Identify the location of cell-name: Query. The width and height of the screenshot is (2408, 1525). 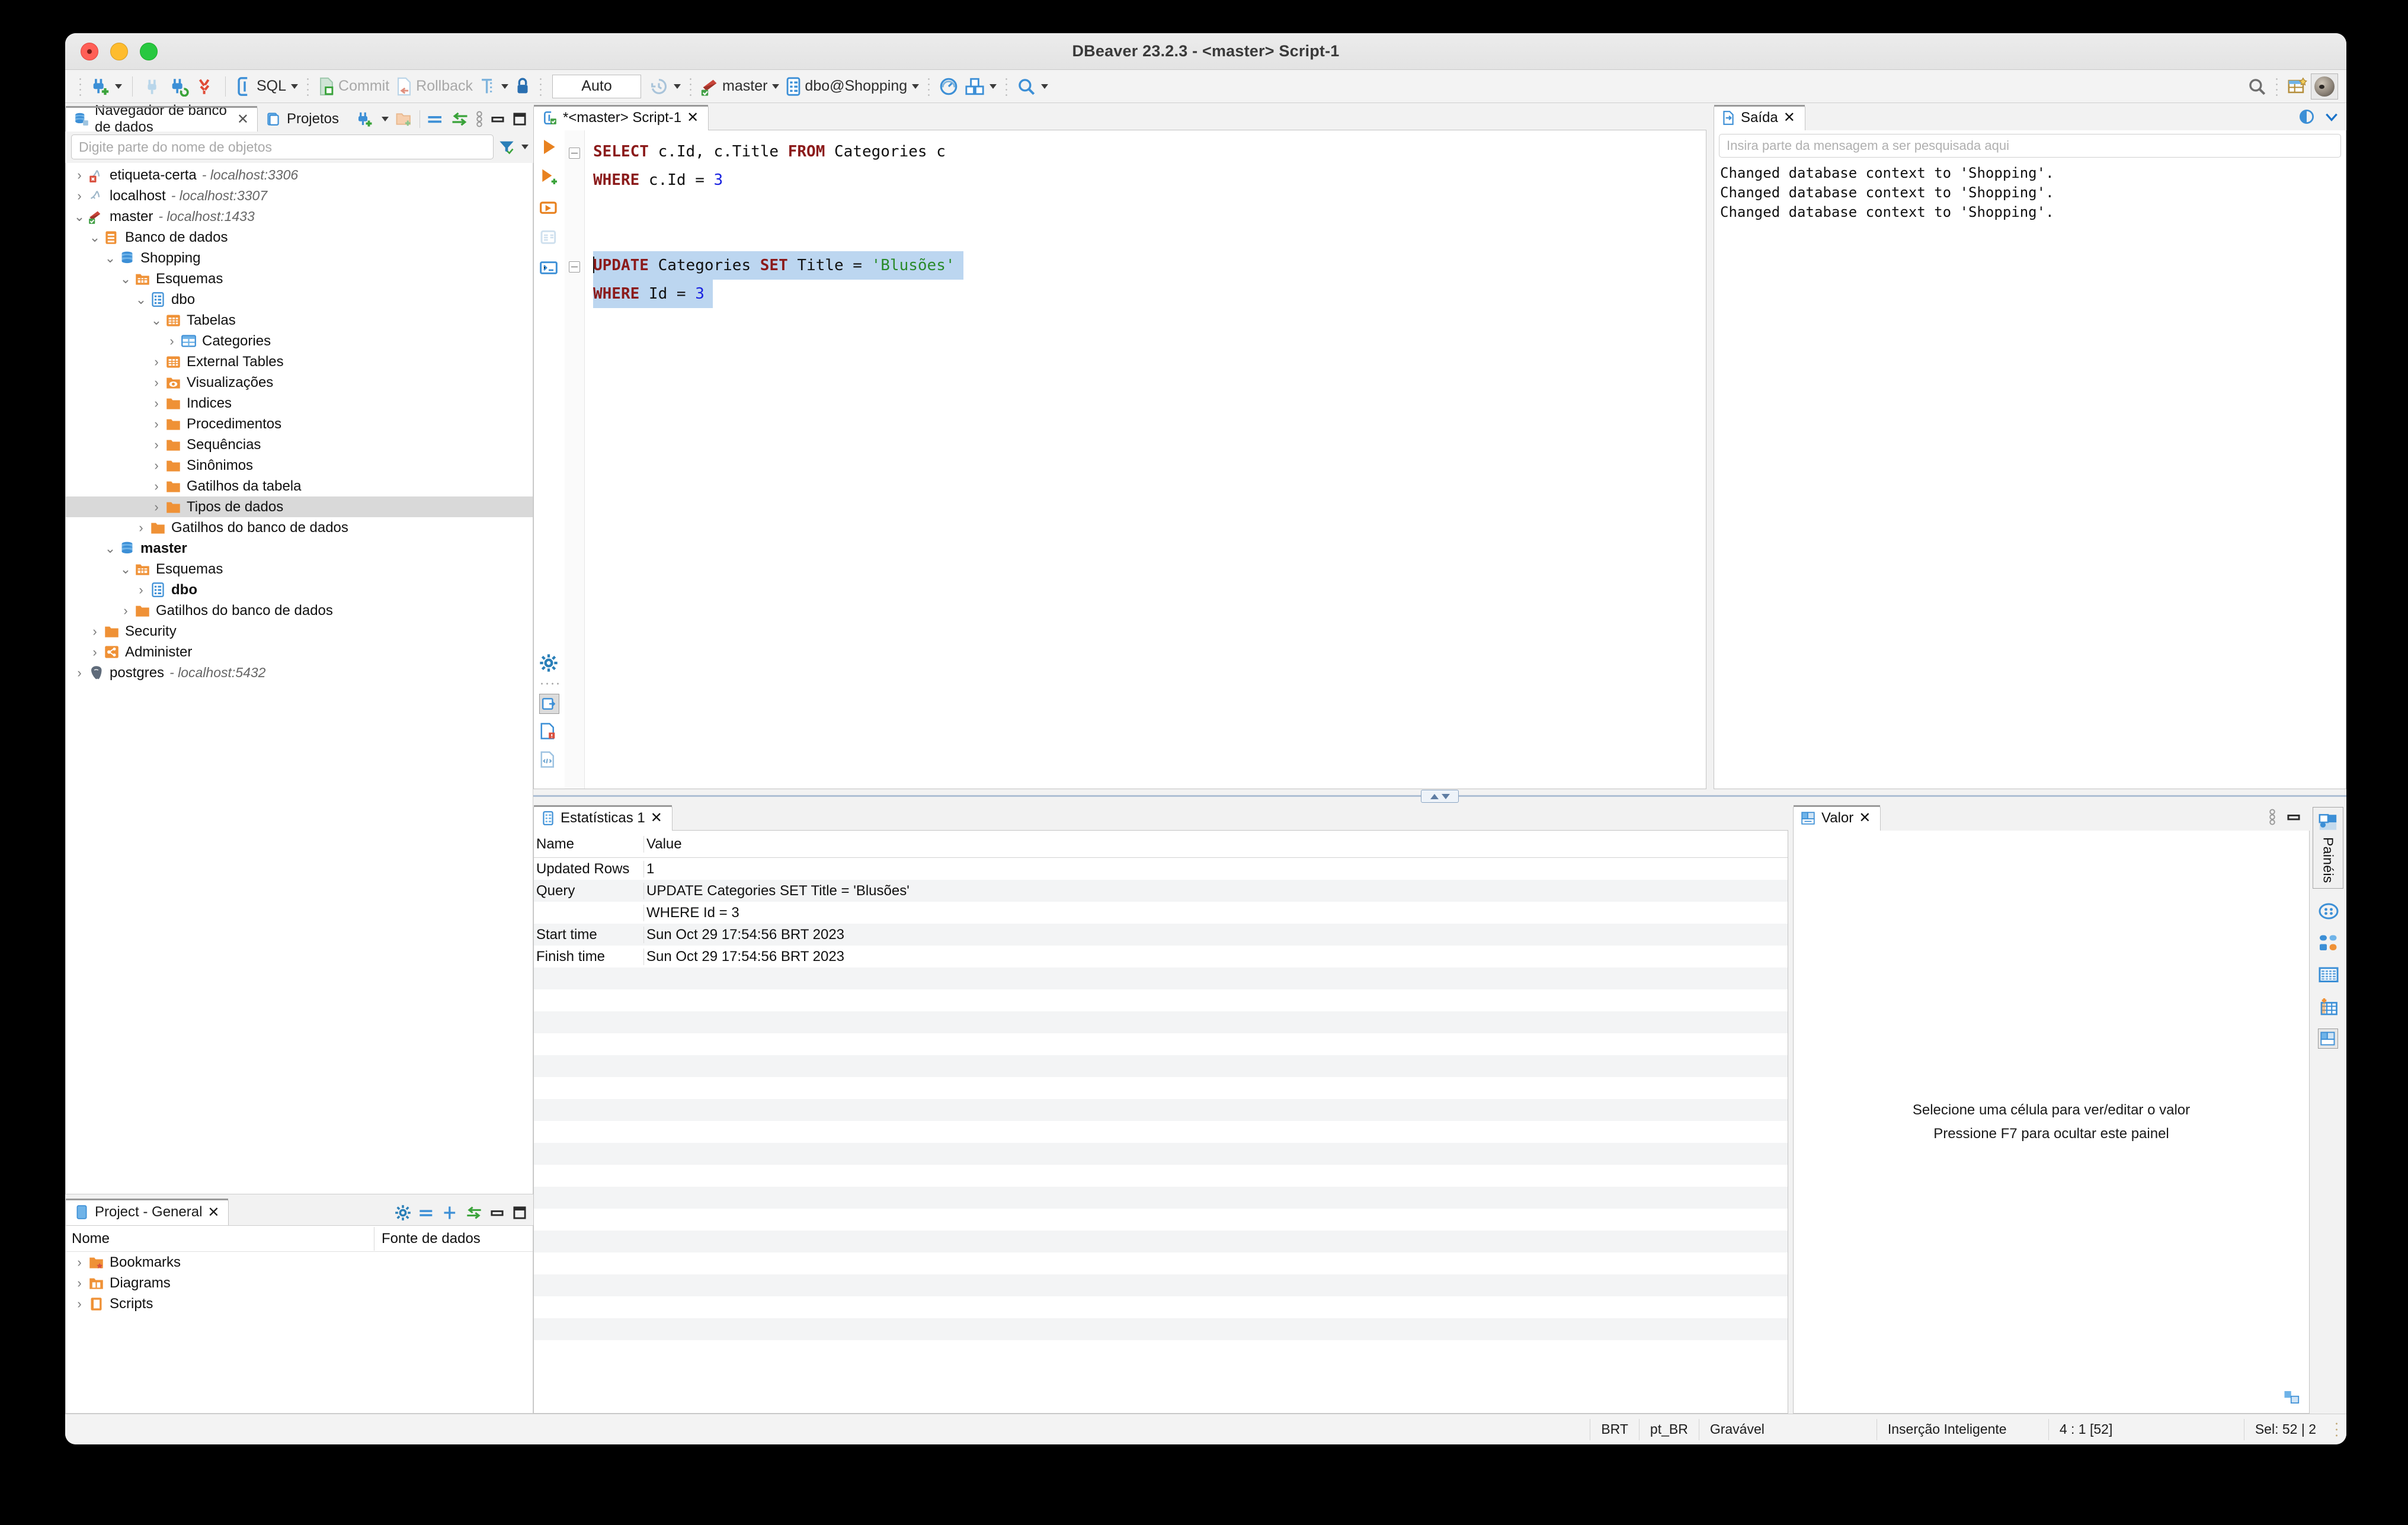
(588, 891).